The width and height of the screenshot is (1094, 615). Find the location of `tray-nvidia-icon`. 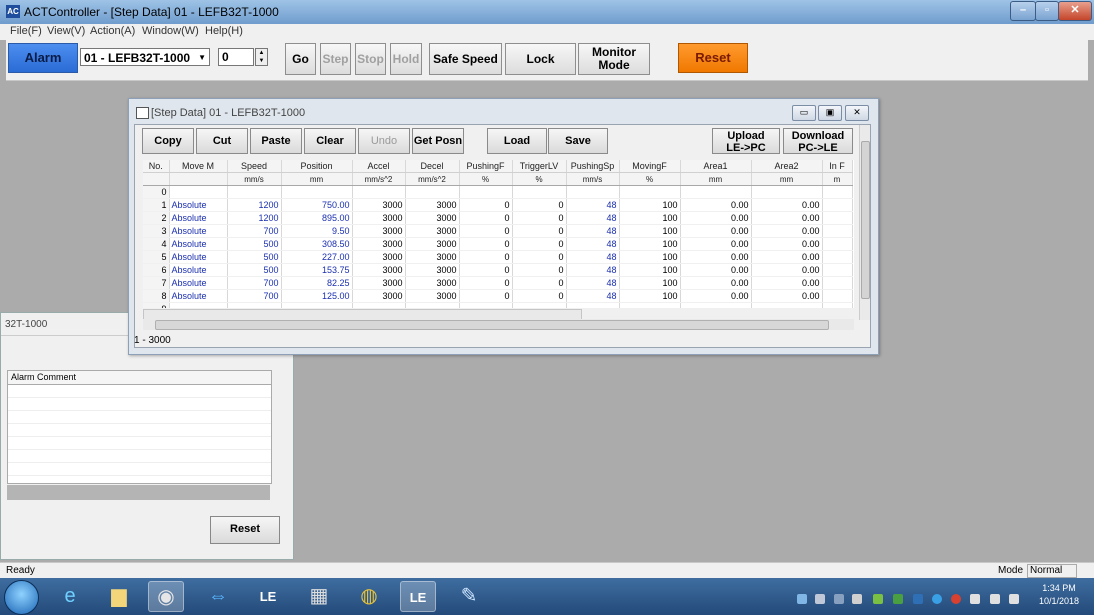

tray-nvidia-icon is located at coordinates (898, 599).